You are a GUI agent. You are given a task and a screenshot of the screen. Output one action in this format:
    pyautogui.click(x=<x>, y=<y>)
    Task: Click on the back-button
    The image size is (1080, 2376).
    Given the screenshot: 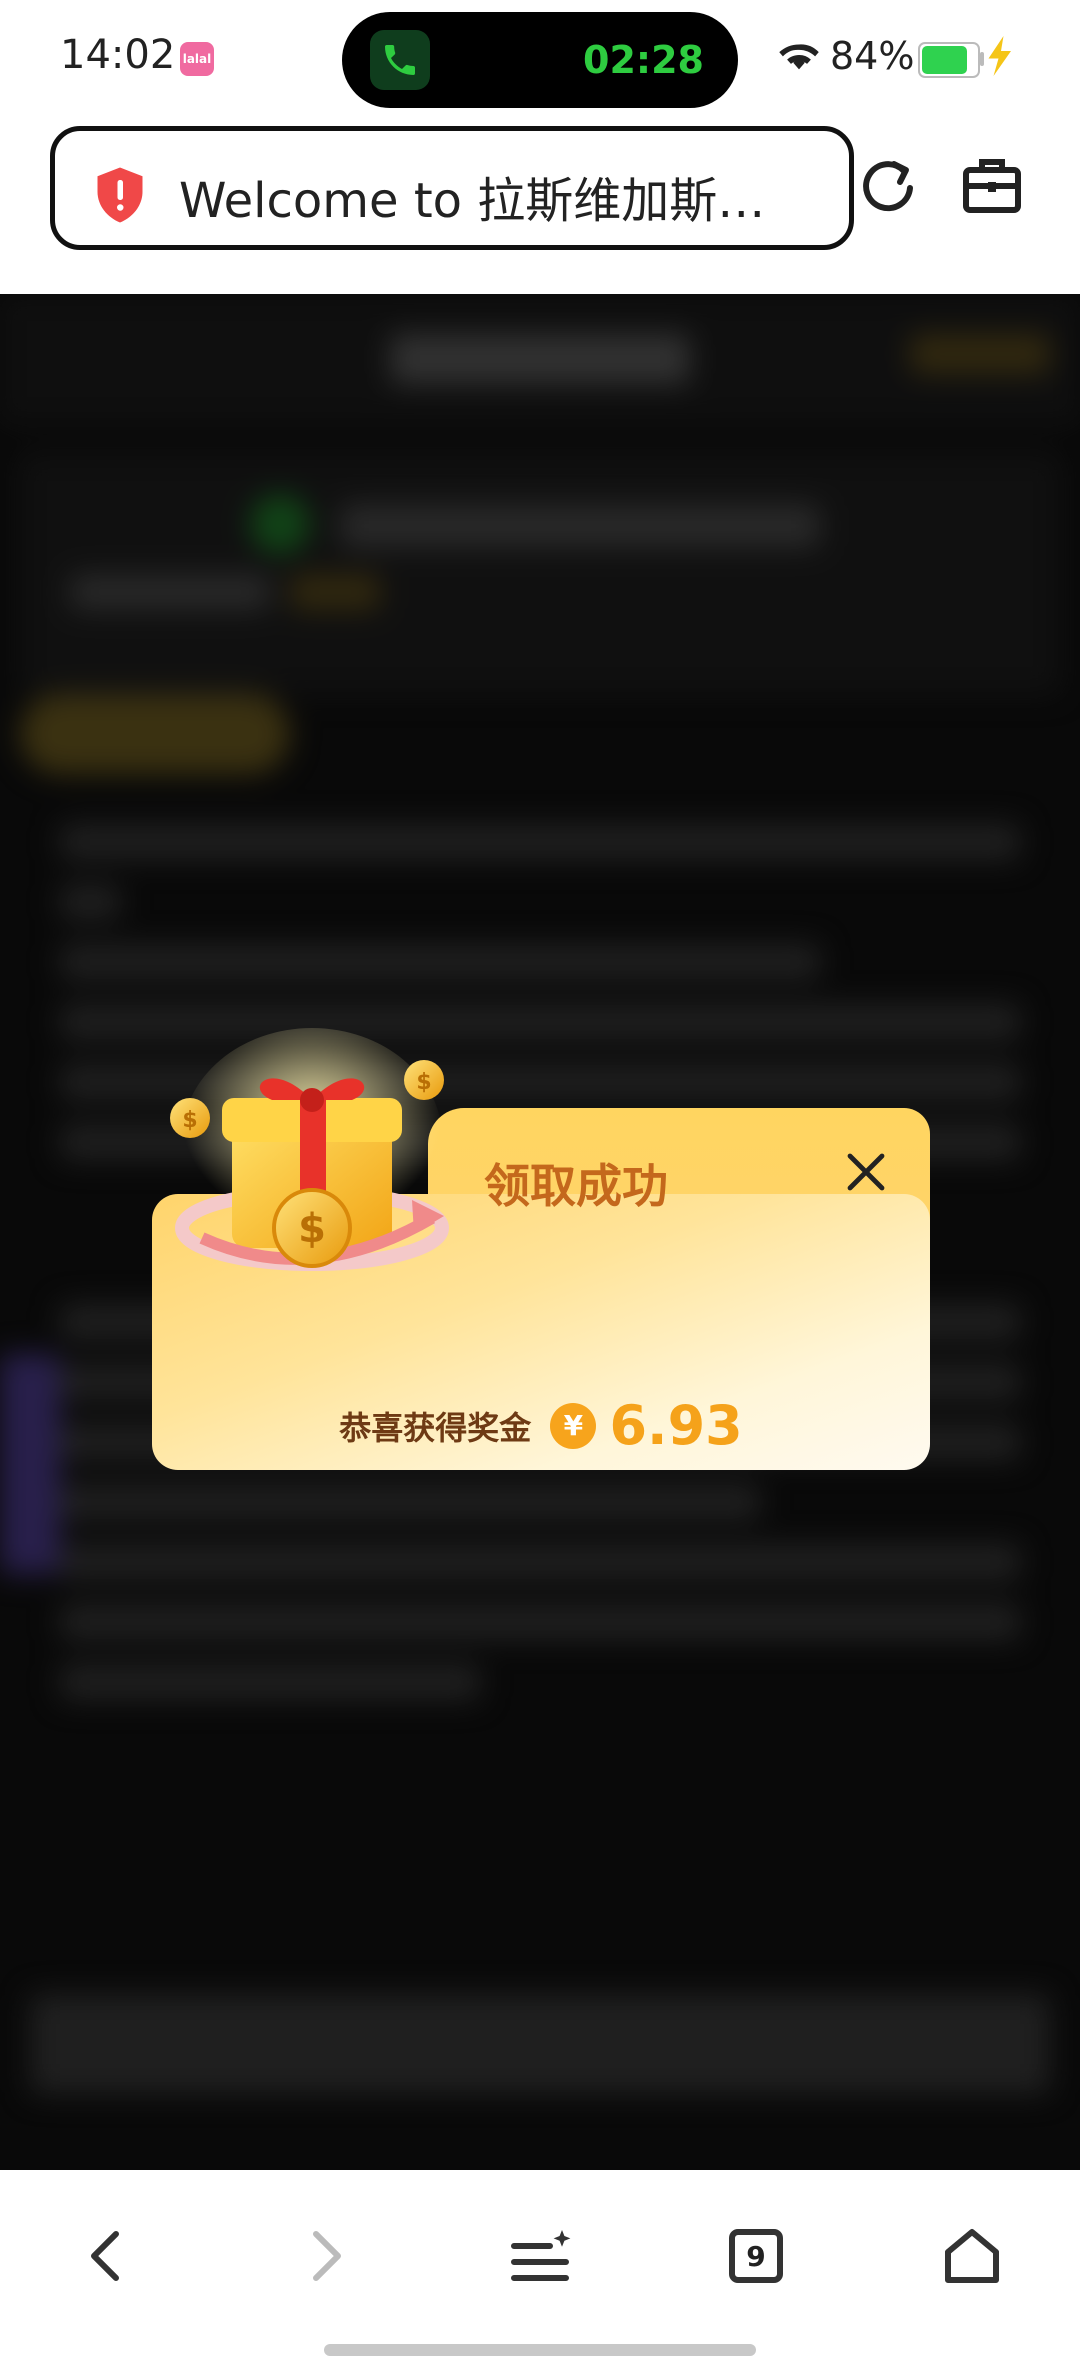 What is the action you would take?
    pyautogui.click(x=106, y=2256)
    